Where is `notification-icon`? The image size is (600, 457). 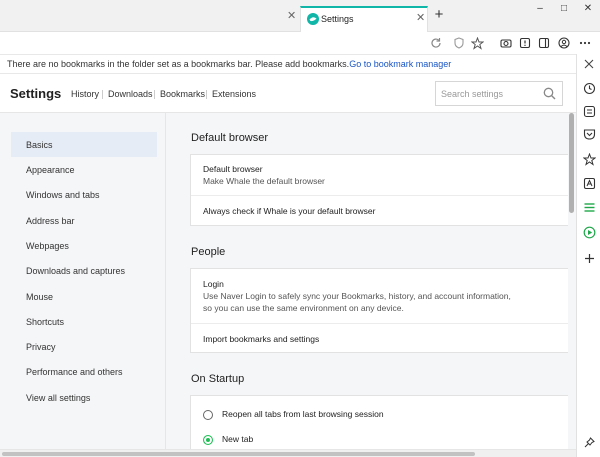
notification-icon is located at coordinates (525, 43).